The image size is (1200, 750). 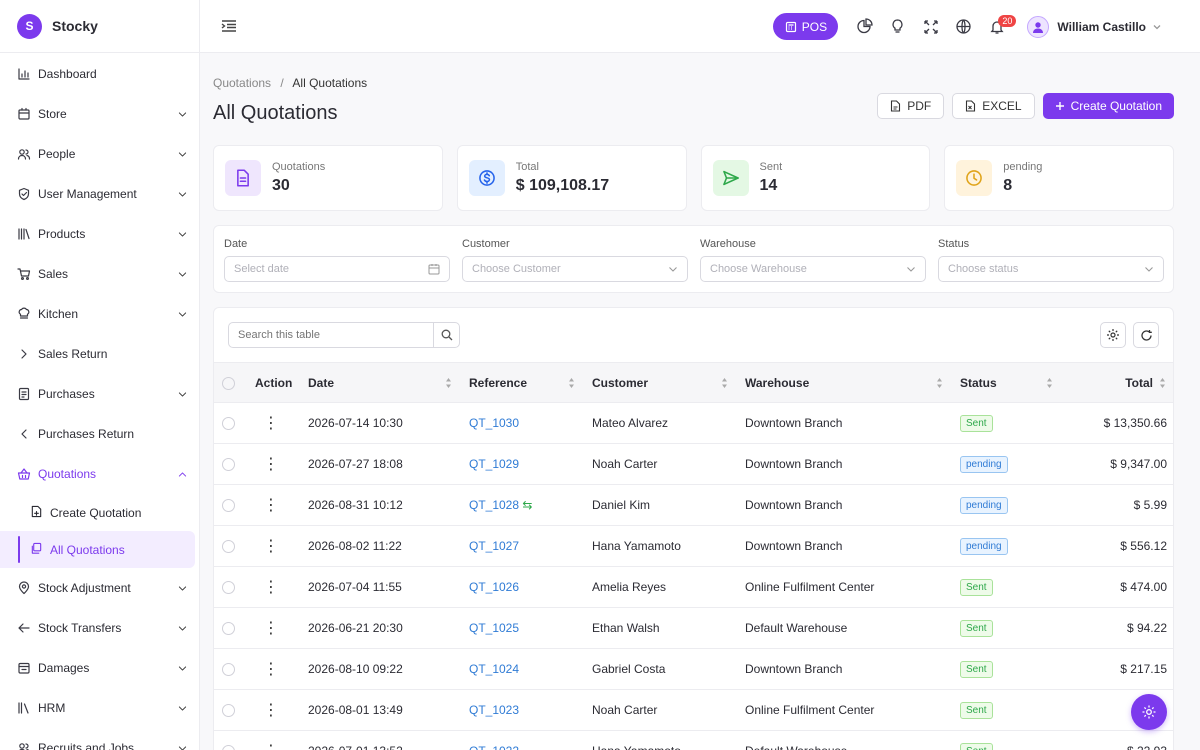 I want to click on menu-toggle-icon, so click(x=229, y=26).